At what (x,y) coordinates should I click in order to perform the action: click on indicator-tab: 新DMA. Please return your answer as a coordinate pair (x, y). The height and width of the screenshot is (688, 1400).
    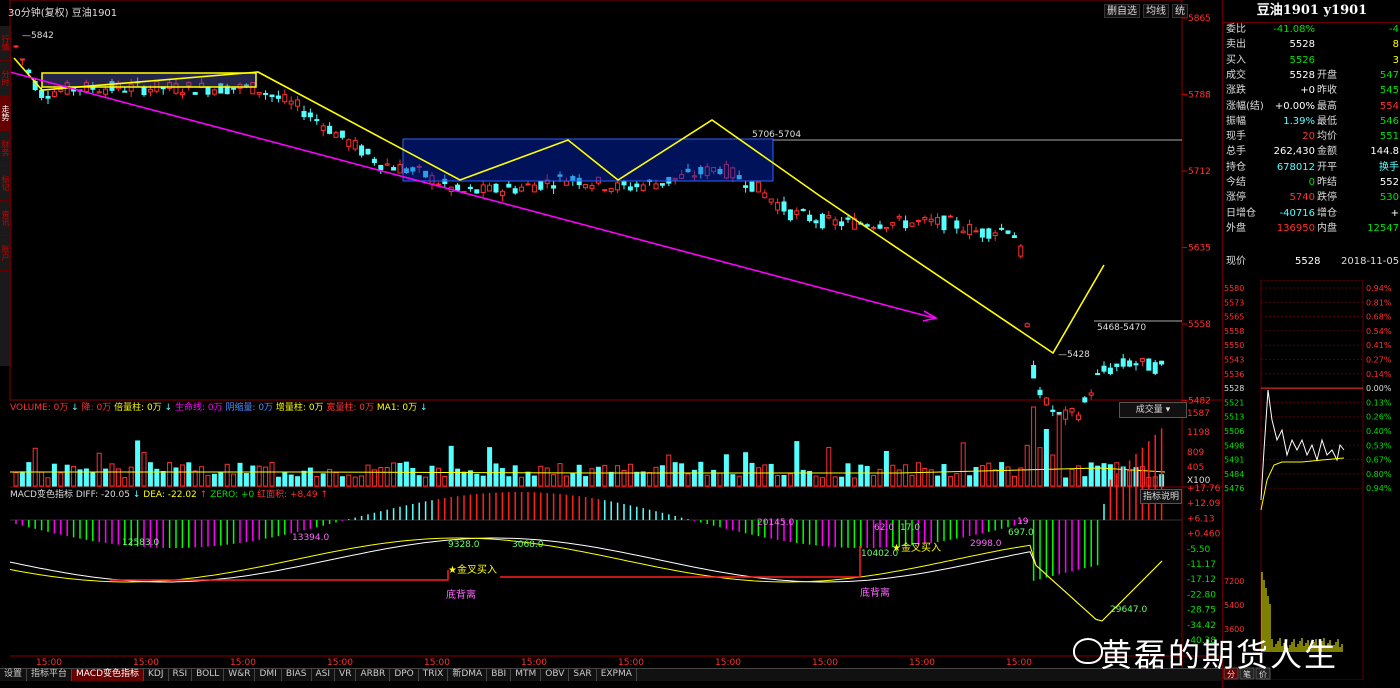
    Looking at the image, I should click on (468, 675).